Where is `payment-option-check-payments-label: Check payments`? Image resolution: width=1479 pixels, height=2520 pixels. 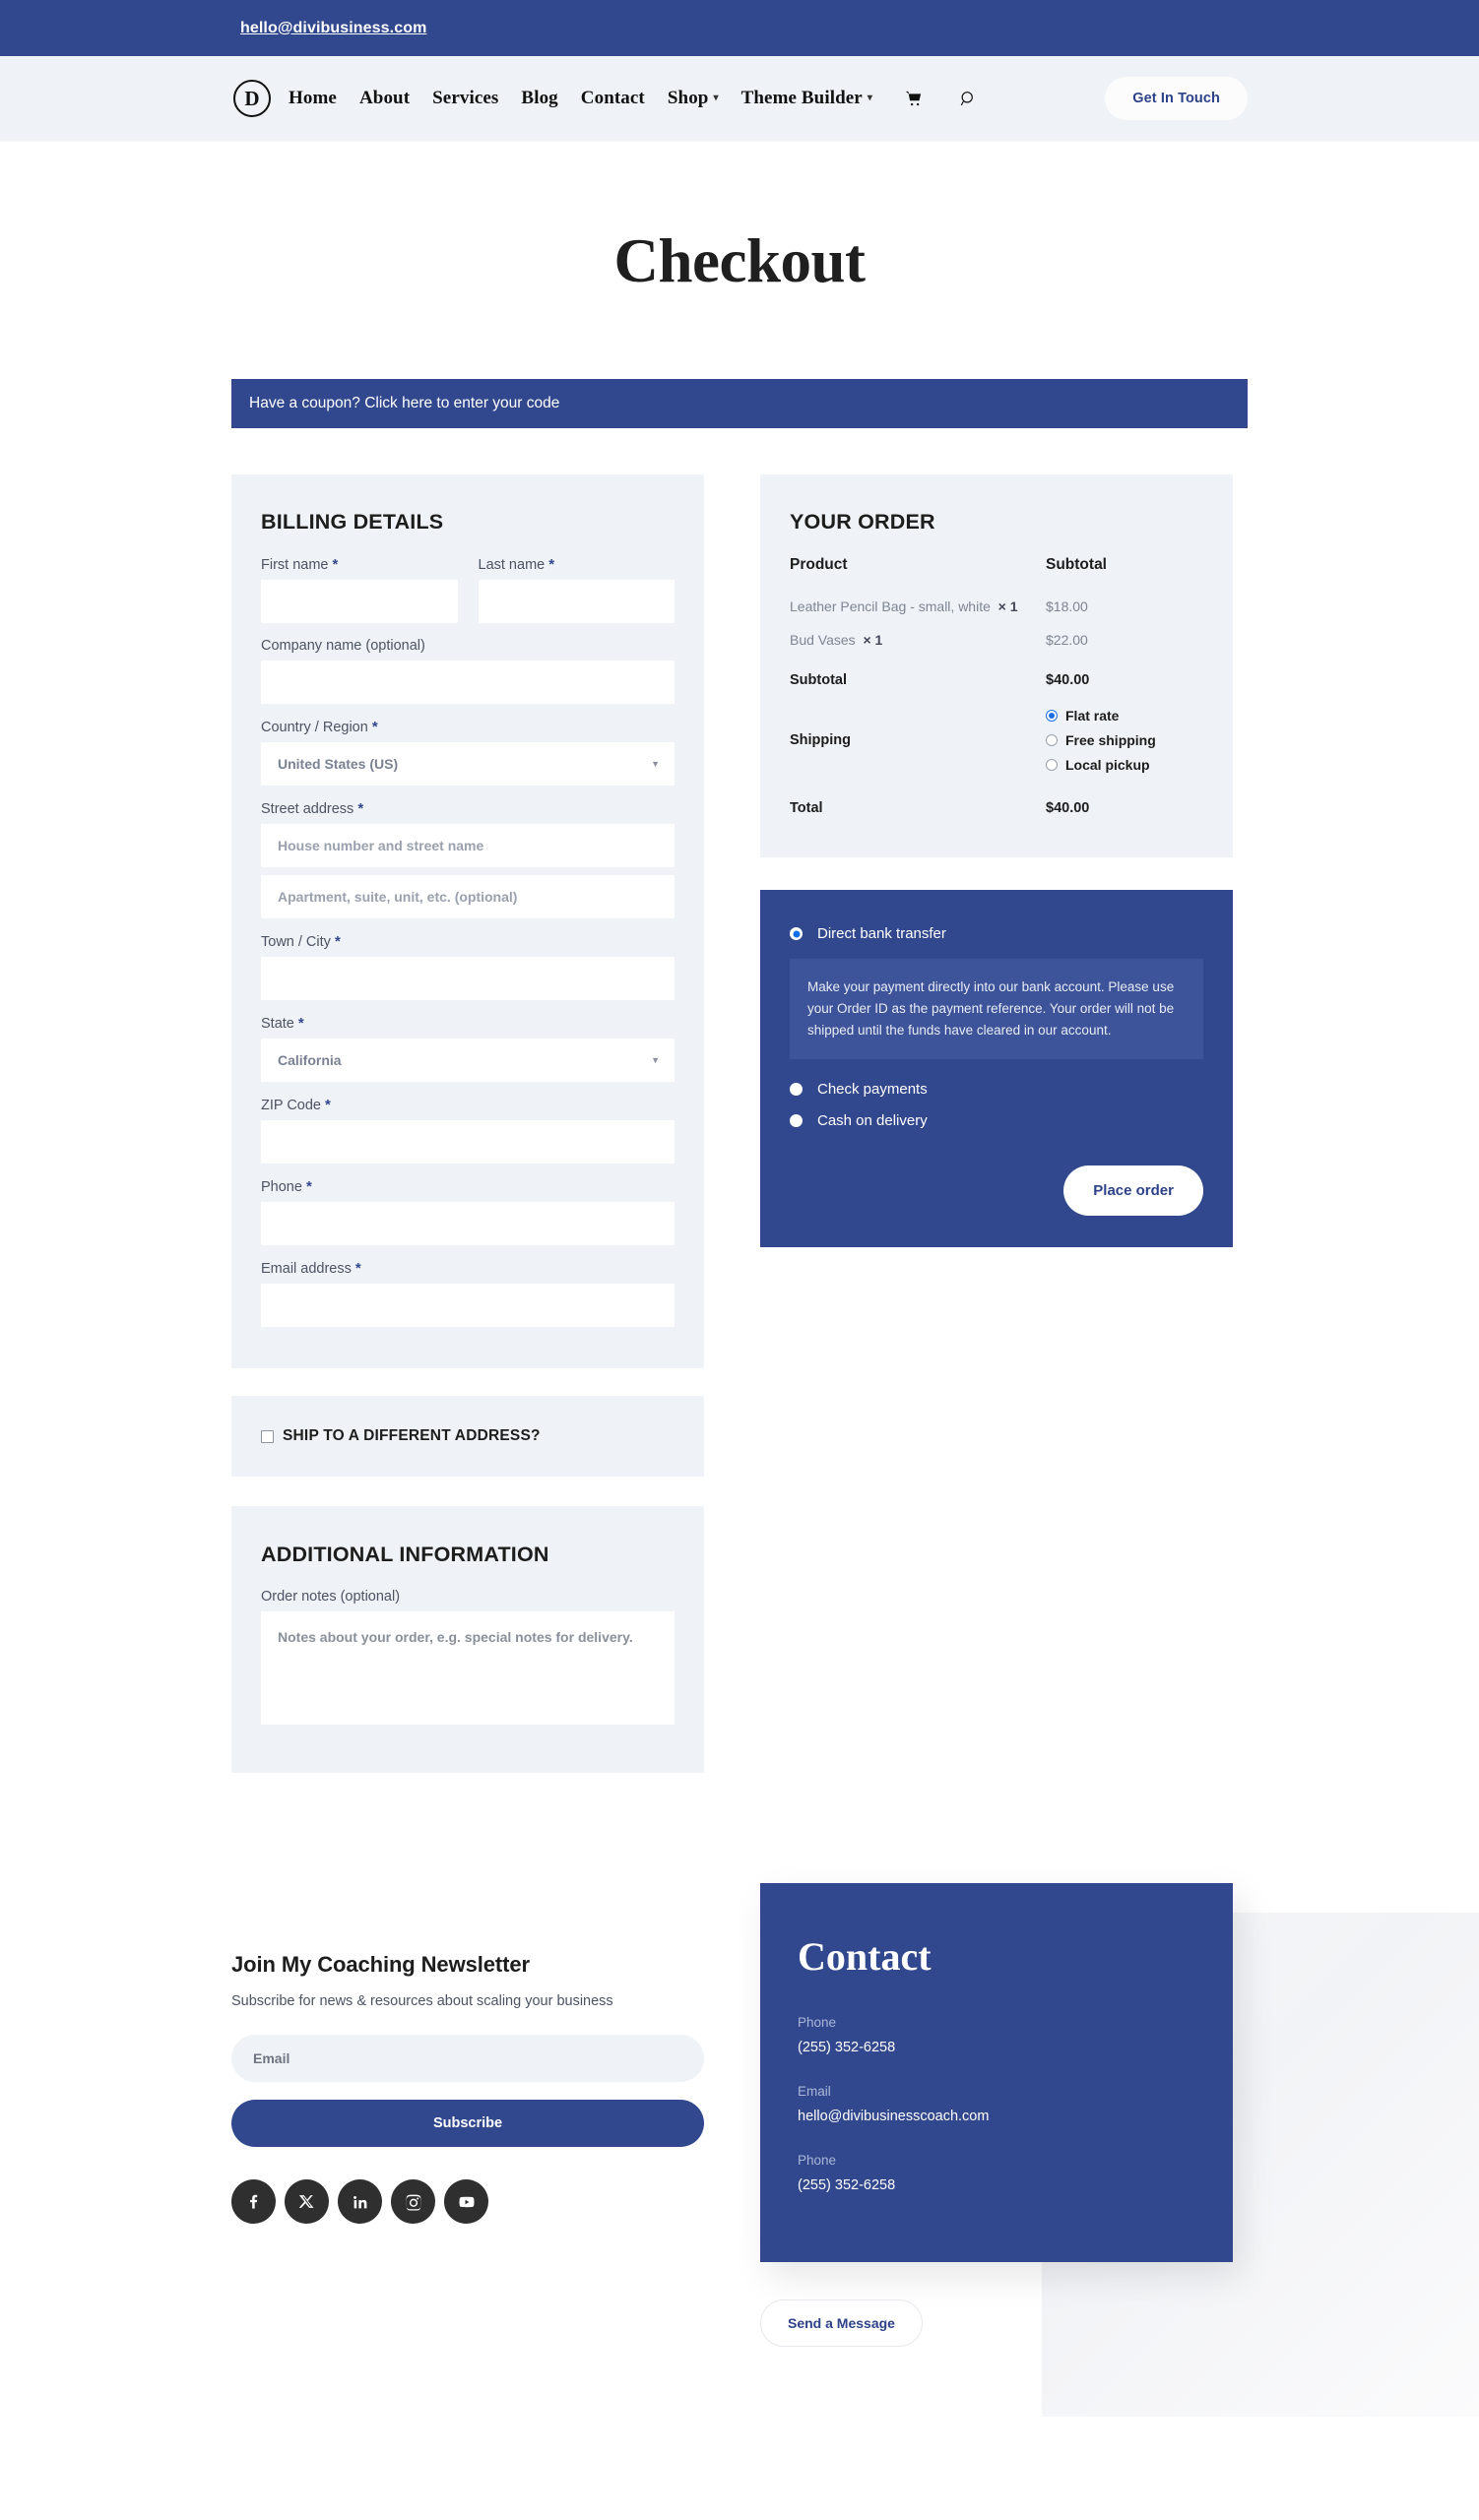
payment-option-check-payments-label: Check payments is located at coordinates (872, 1089).